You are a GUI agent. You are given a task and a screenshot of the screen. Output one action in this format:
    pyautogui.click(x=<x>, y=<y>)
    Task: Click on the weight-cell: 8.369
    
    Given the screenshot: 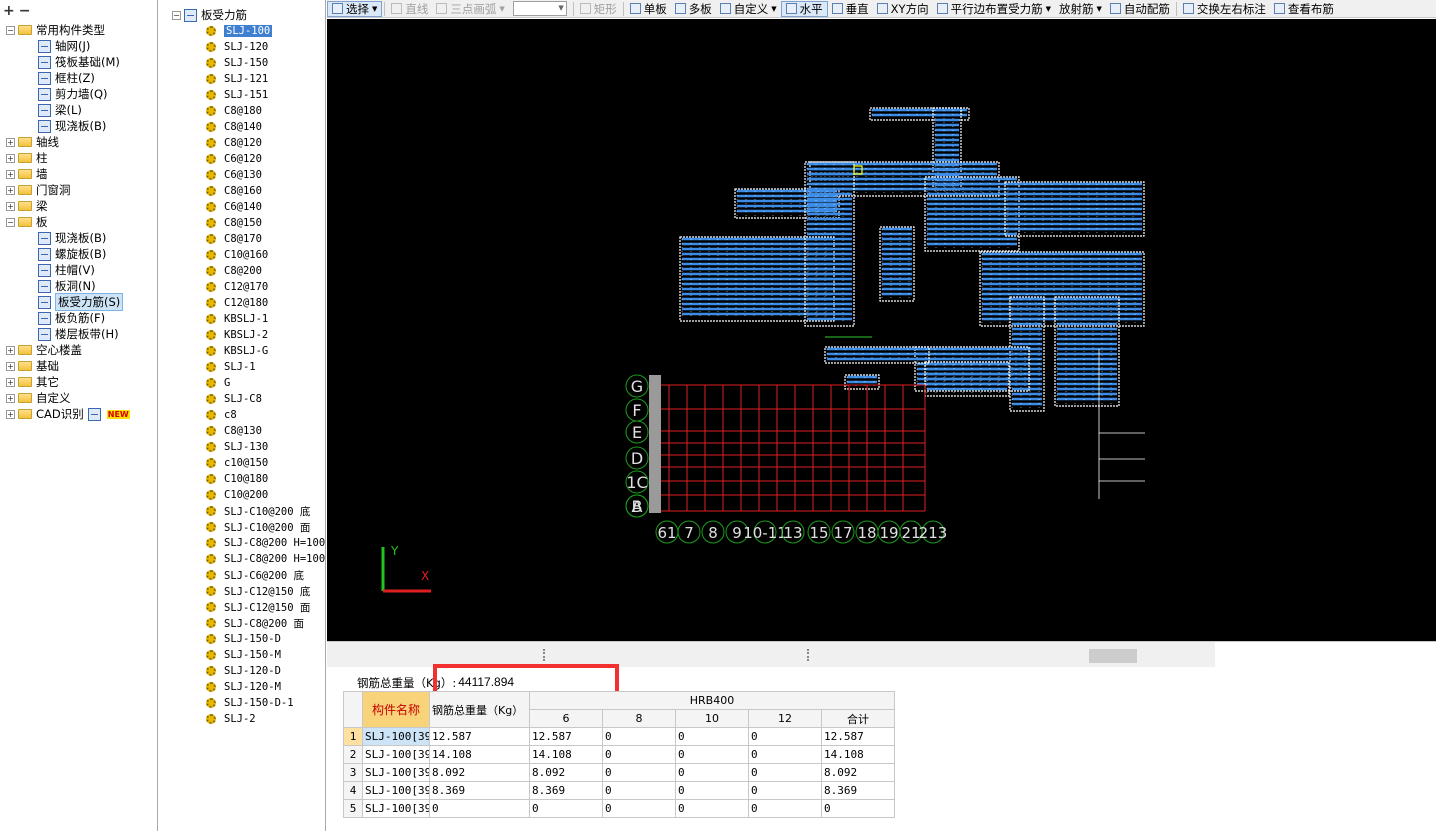 What is the action you would take?
    pyautogui.click(x=858, y=790)
    